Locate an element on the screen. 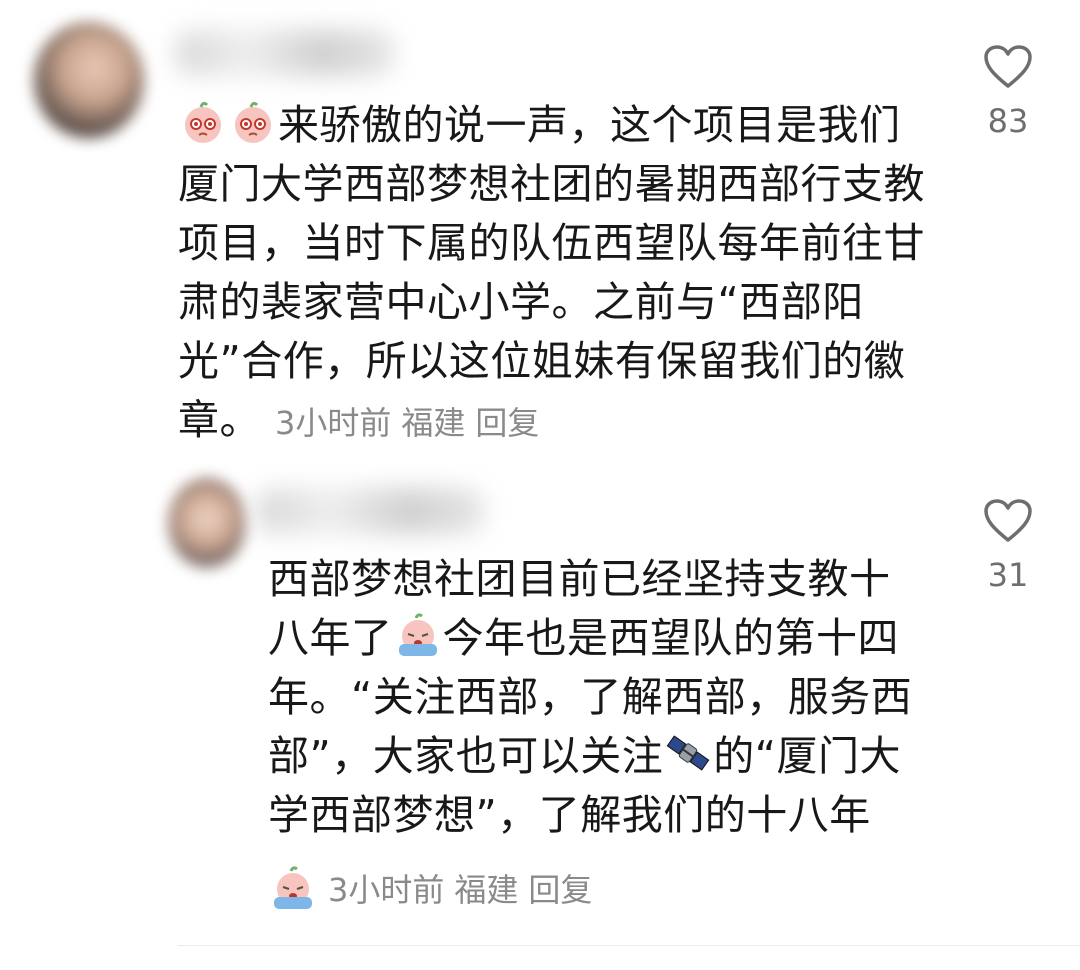 Image resolution: width=1080 pixels, height=970 pixels. comment-1-meta: 3小时前 福建 回复 is located at coordinates (412, 423).